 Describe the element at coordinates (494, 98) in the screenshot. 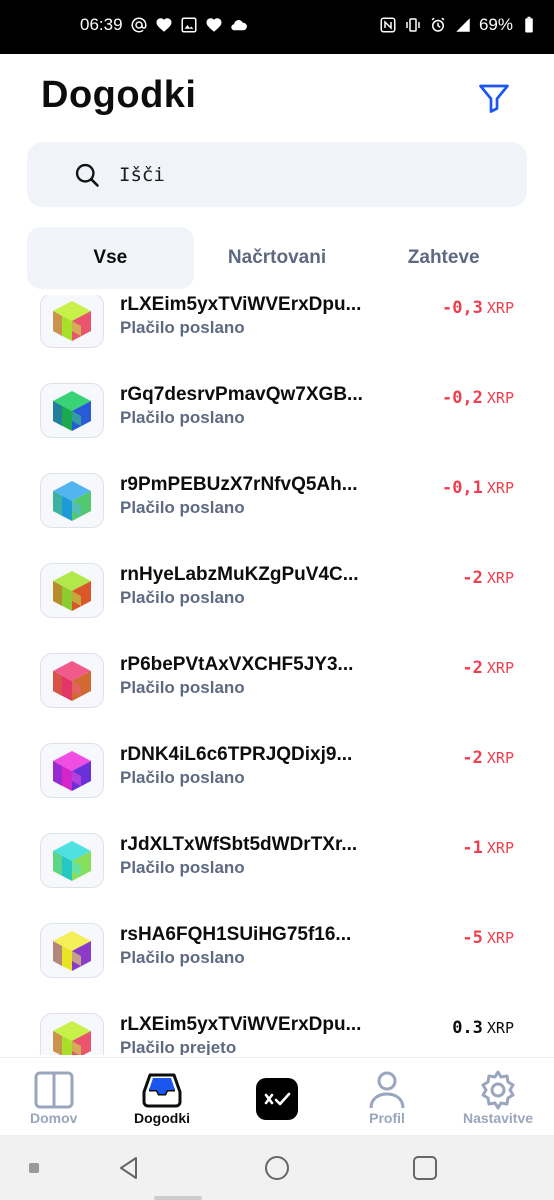

I see `filter-button` at that location.